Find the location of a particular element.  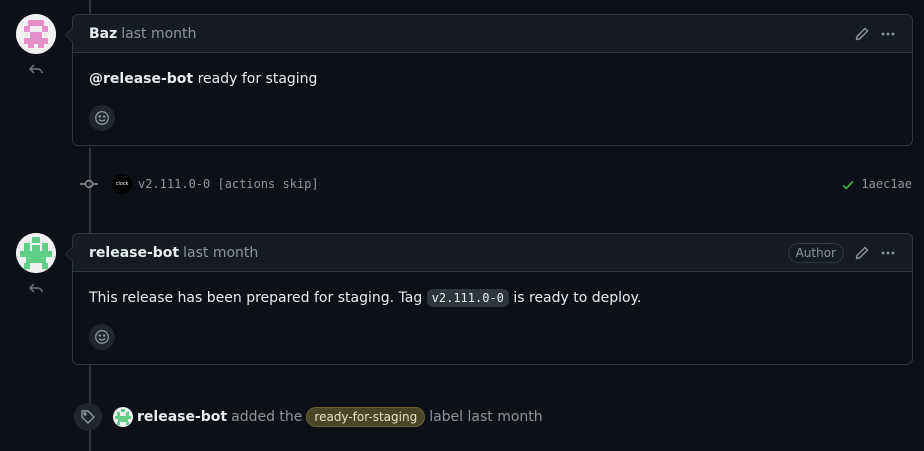

avatar-baz is located at coordinates (36, 34).